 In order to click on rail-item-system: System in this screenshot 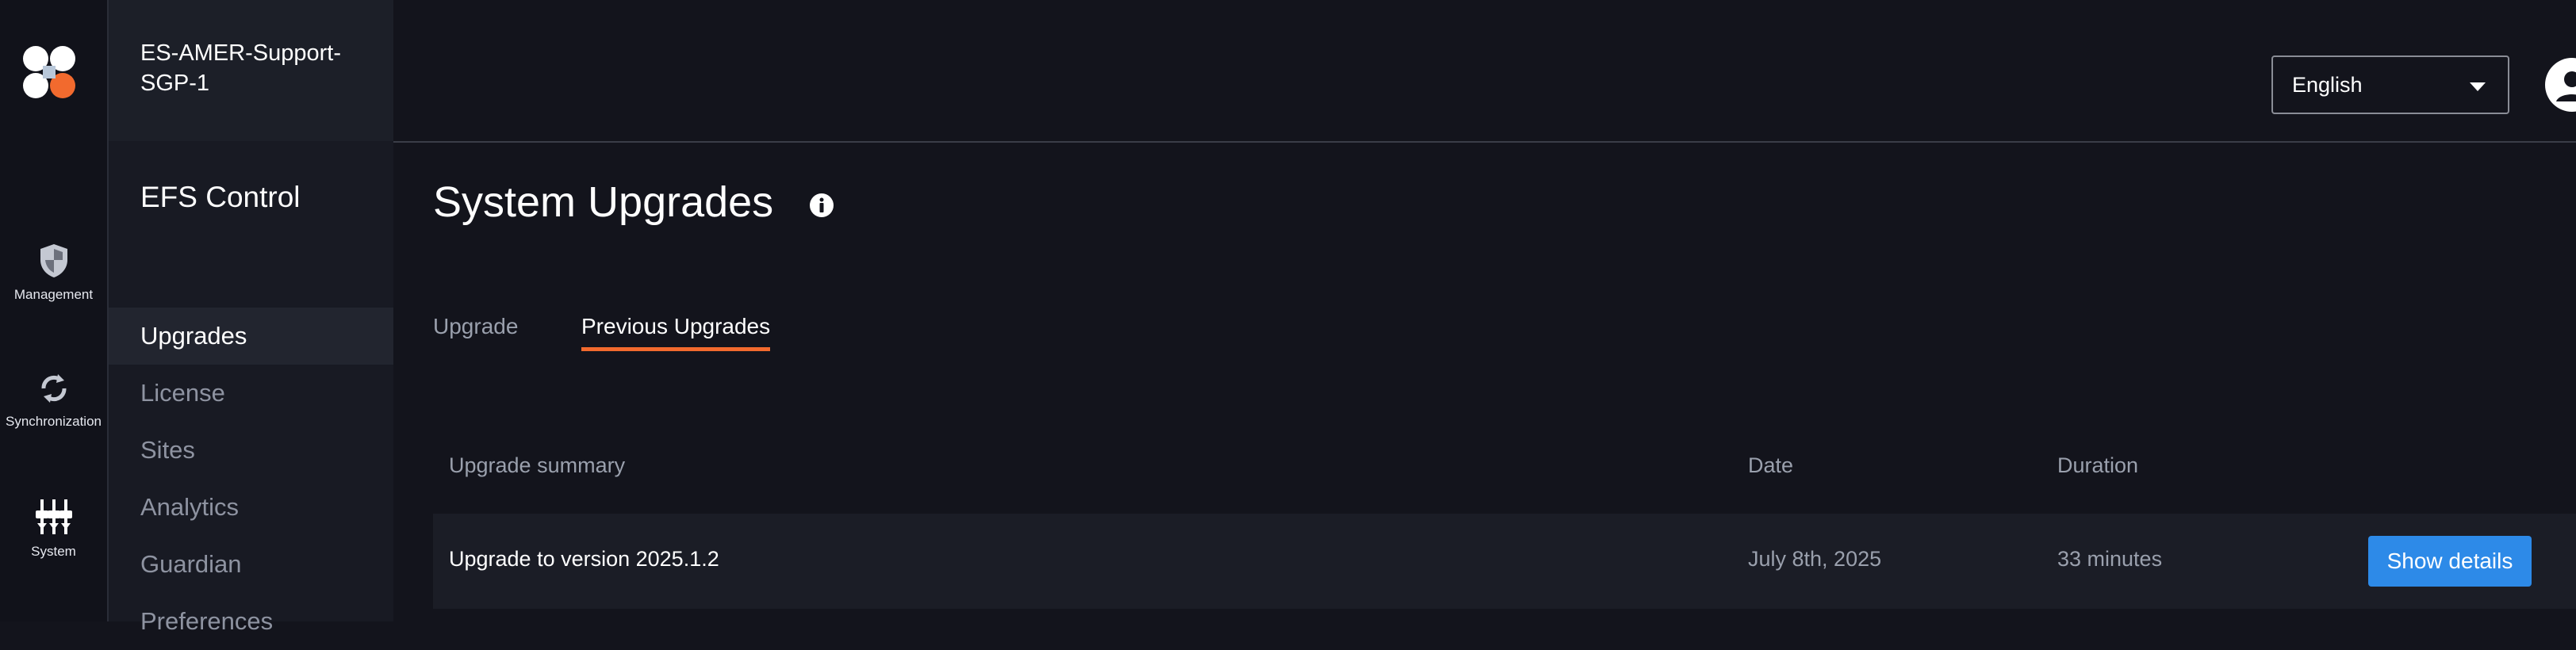, I will do `click(54, 529)`.